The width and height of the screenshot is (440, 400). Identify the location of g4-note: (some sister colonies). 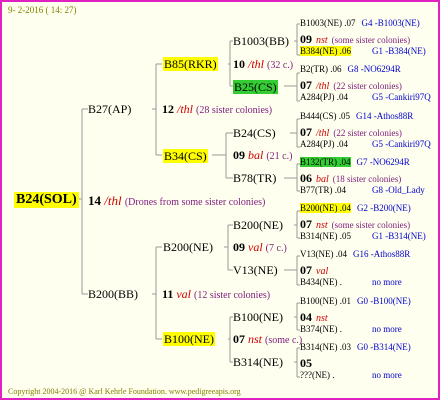
(371, 40).